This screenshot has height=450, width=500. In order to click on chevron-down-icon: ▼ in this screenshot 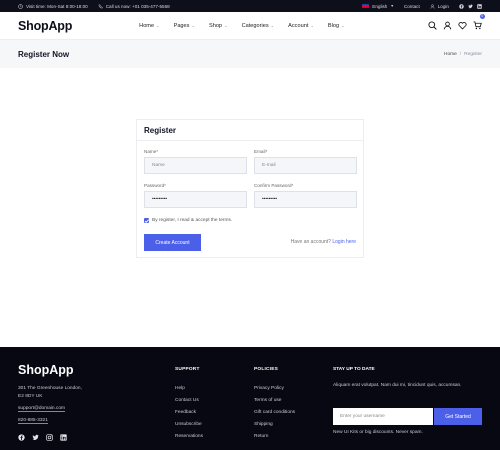, I will do `click(392, 6)`.